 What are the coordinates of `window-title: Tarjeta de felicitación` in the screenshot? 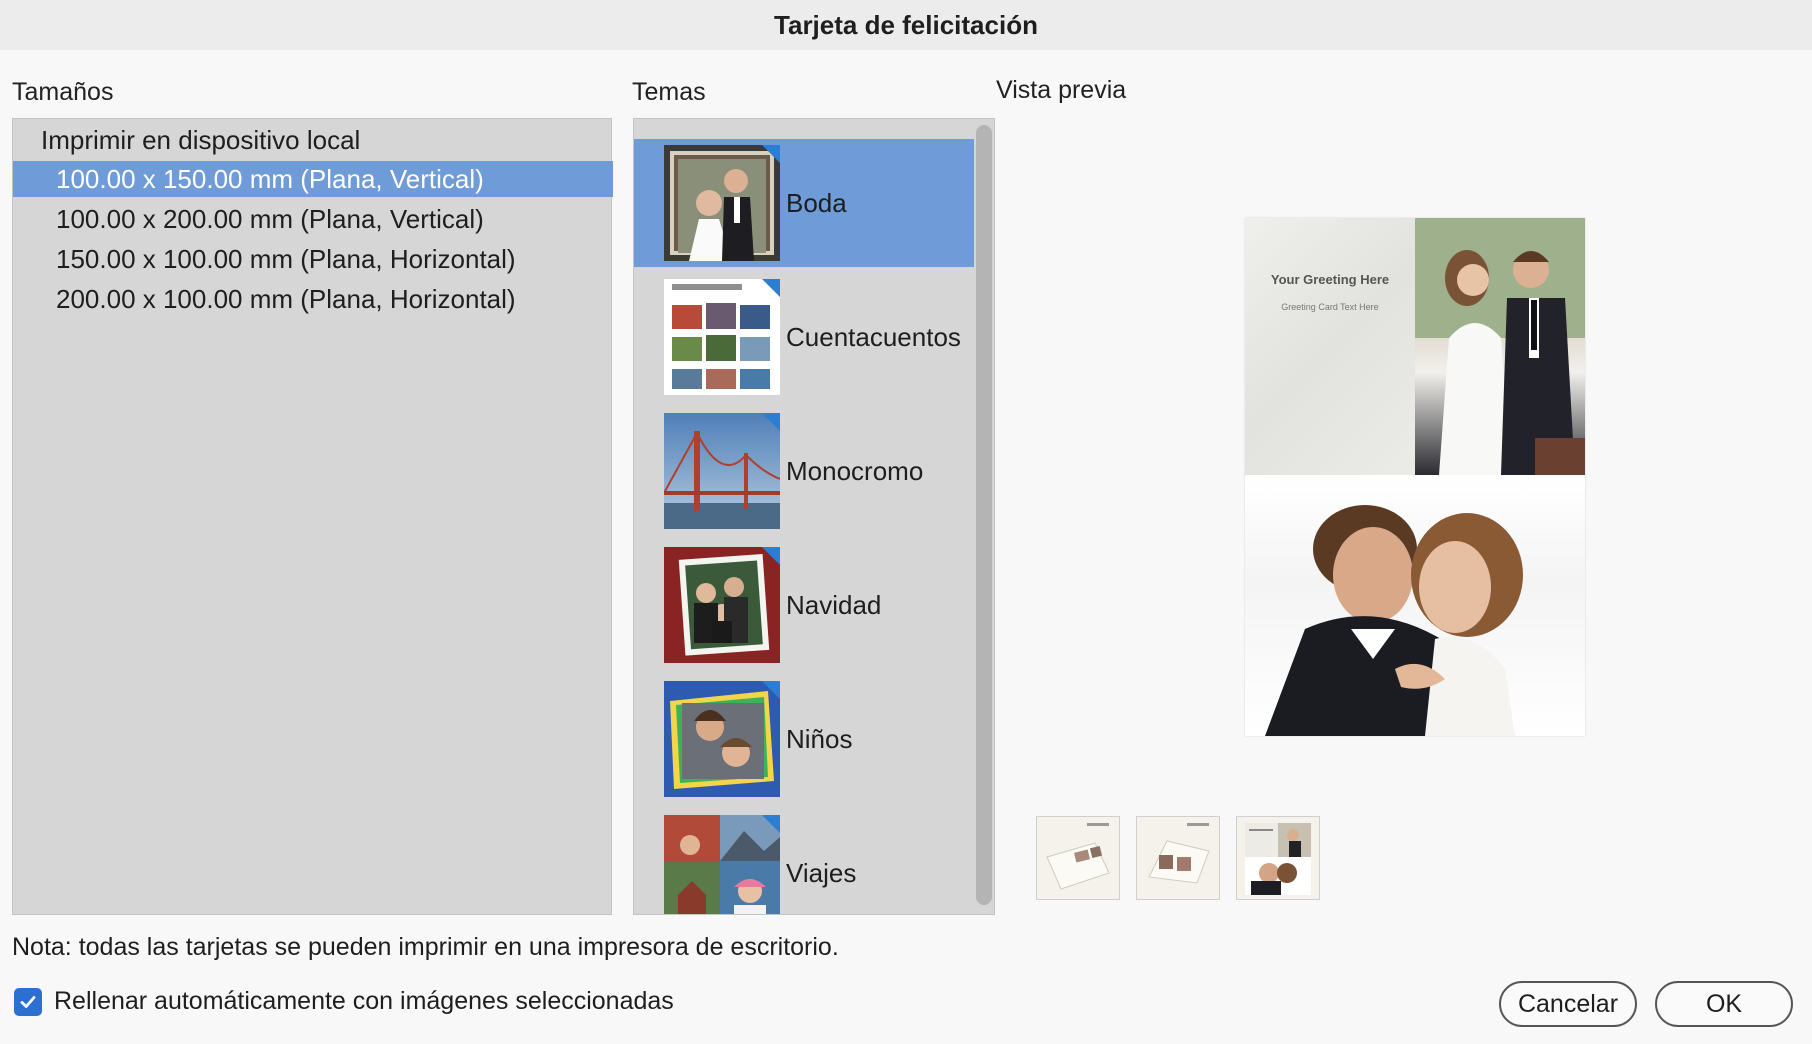 It's located at (906, 24).